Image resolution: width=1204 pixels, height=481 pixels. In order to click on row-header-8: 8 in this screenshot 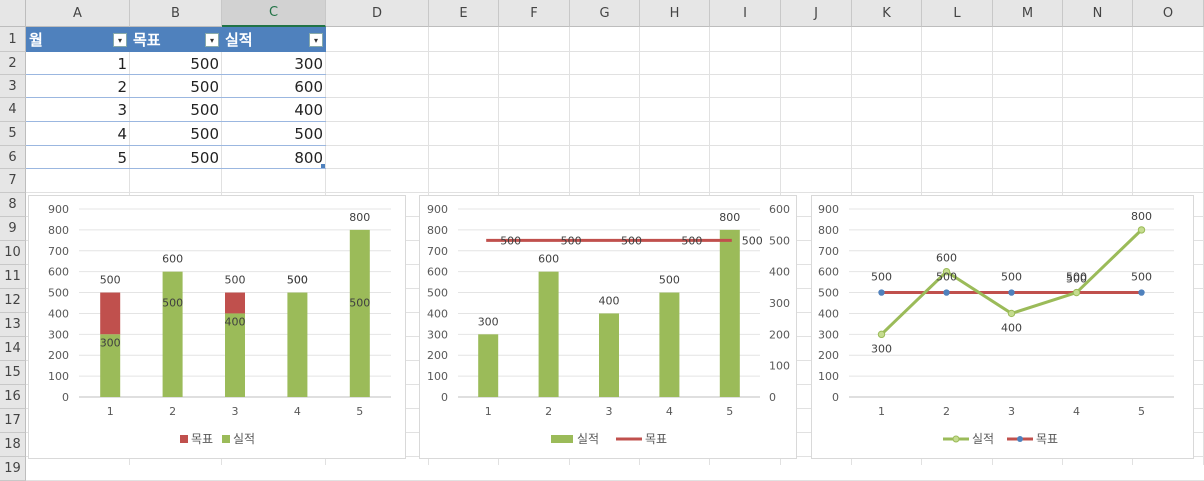, I will do `click(13, 205)`.